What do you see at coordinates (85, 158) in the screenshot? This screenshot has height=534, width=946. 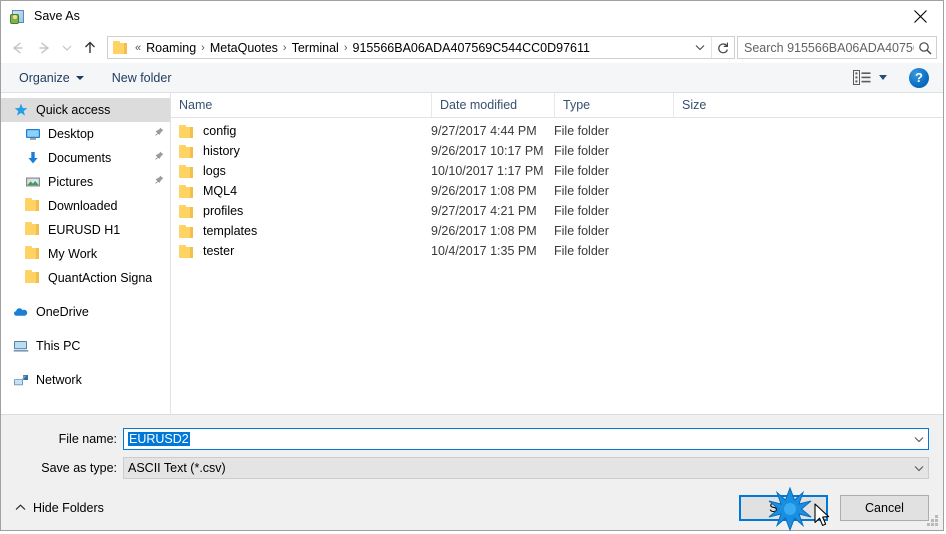 I see `sidebar-item-documents: Documents` at bounding box center [85, 158].